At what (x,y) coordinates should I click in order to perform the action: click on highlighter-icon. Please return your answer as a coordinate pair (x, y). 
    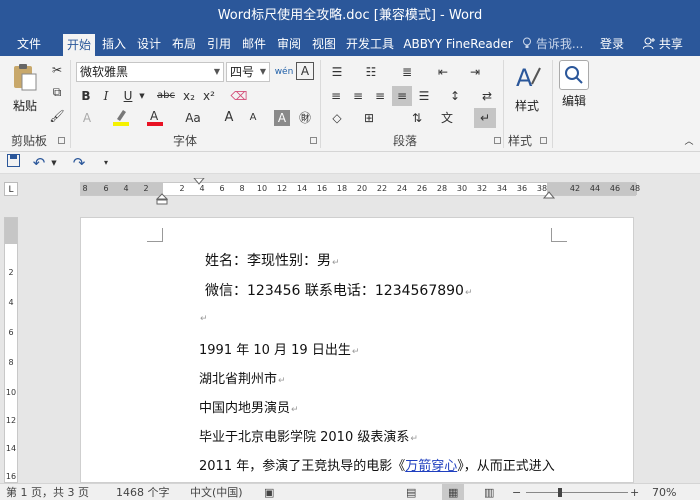
    Looking at the image, I should click on (121, 118).